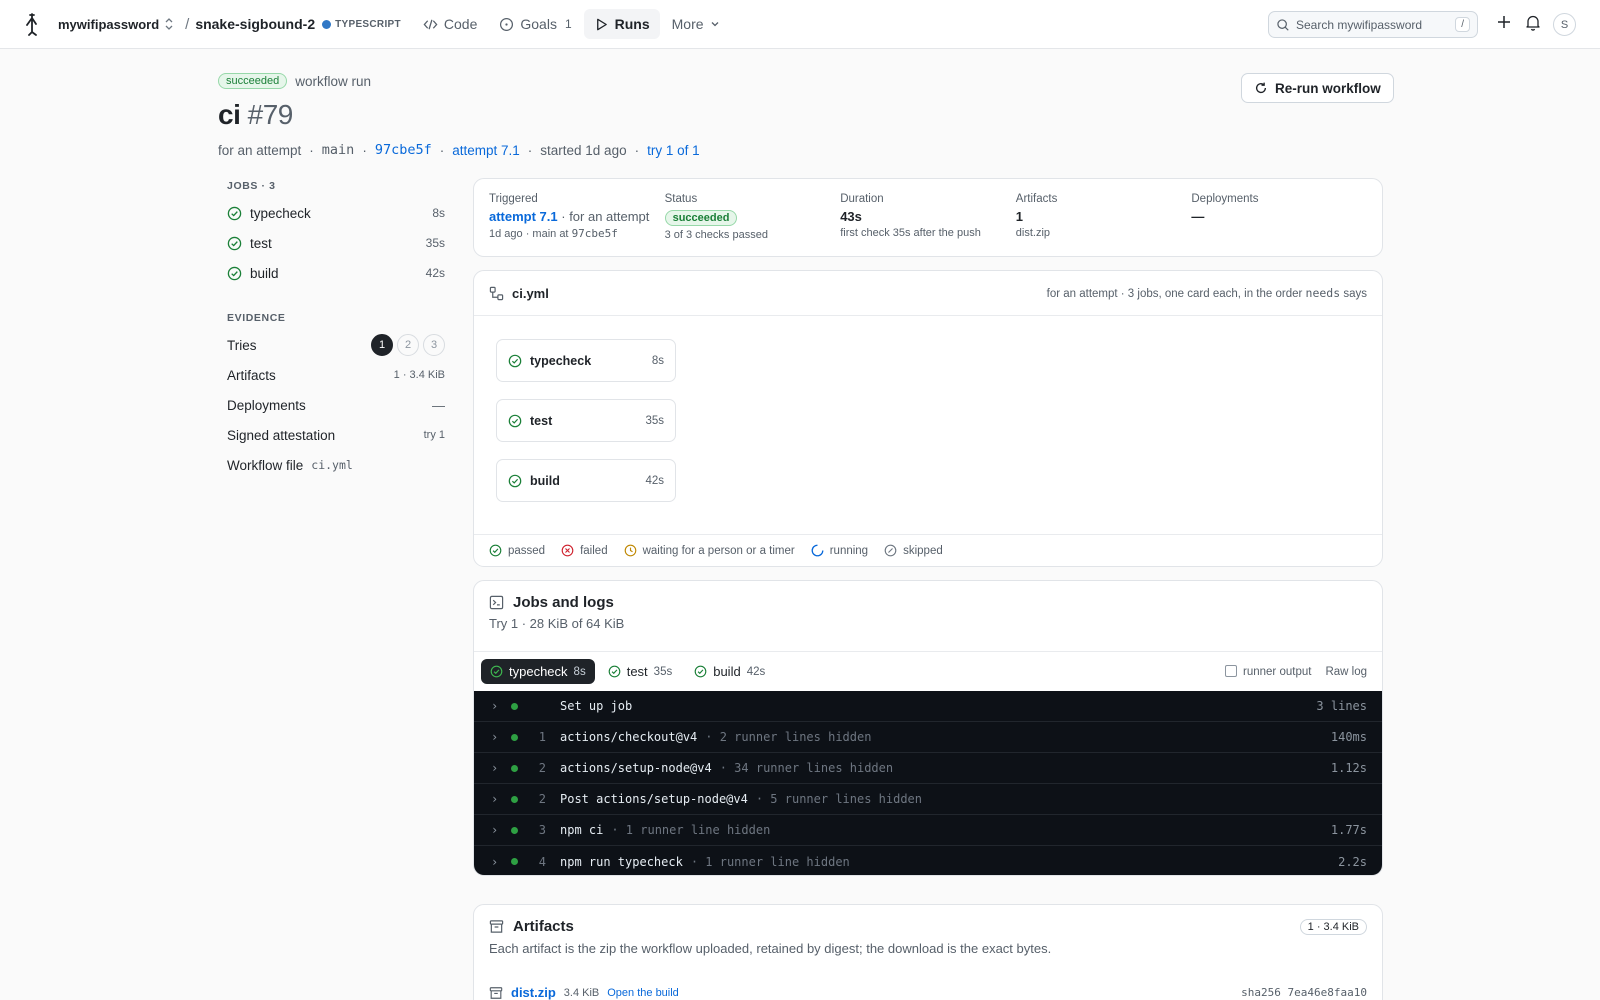 This screenshot has width=1600, height=1000. I want to click on run-status-row: succeeded workflow run, so click(294, 81).